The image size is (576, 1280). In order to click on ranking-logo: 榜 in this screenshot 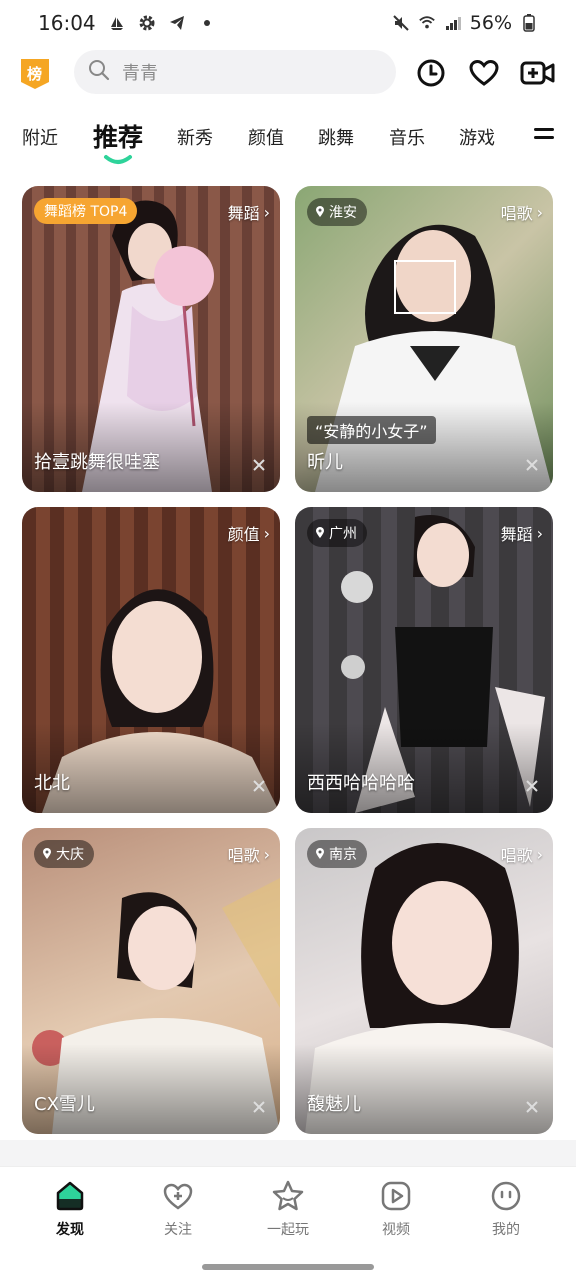, I will do `click(35, 74)`.